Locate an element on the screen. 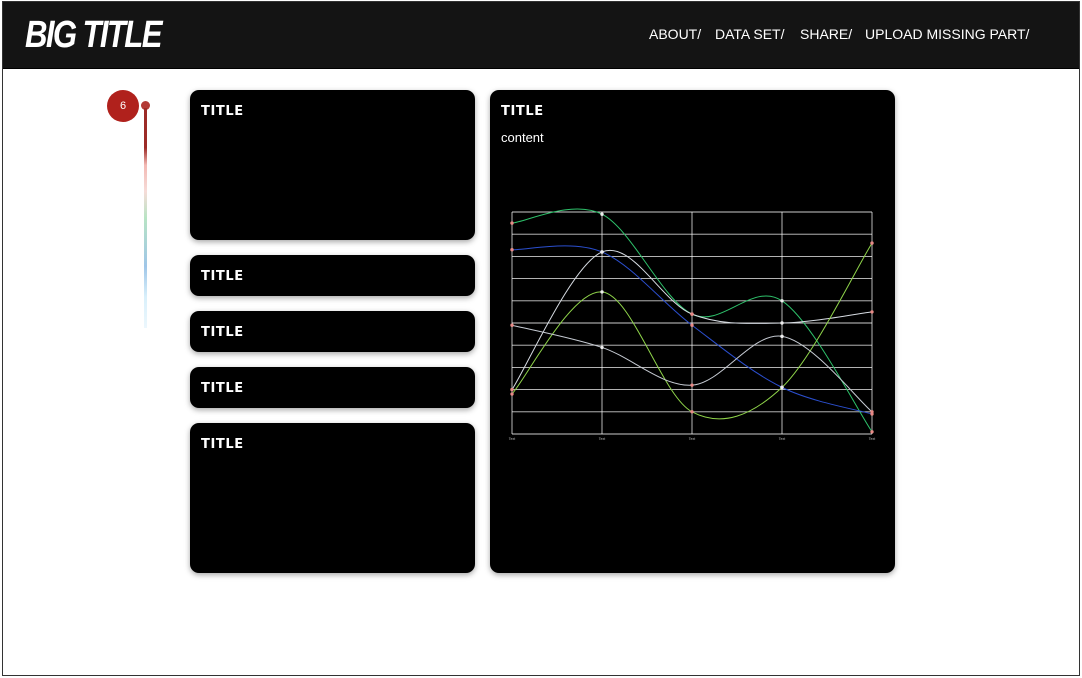 The height and width of the screenshot is (678, 1082). line-chart: Text Text Text Text Text is located at coordinates (692, 324).